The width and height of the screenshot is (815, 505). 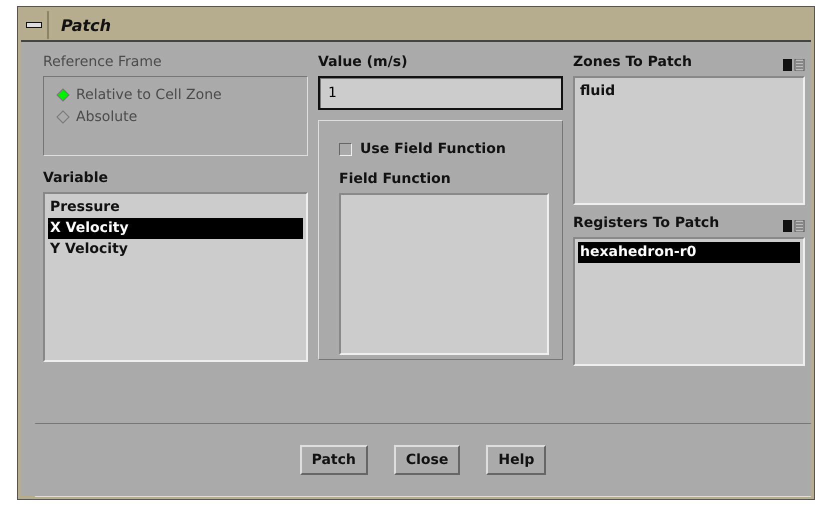 What do you see at coordinates (689, 91) in the screenshot?
I see `list-item: fluid` at bounding box center [689, 91].